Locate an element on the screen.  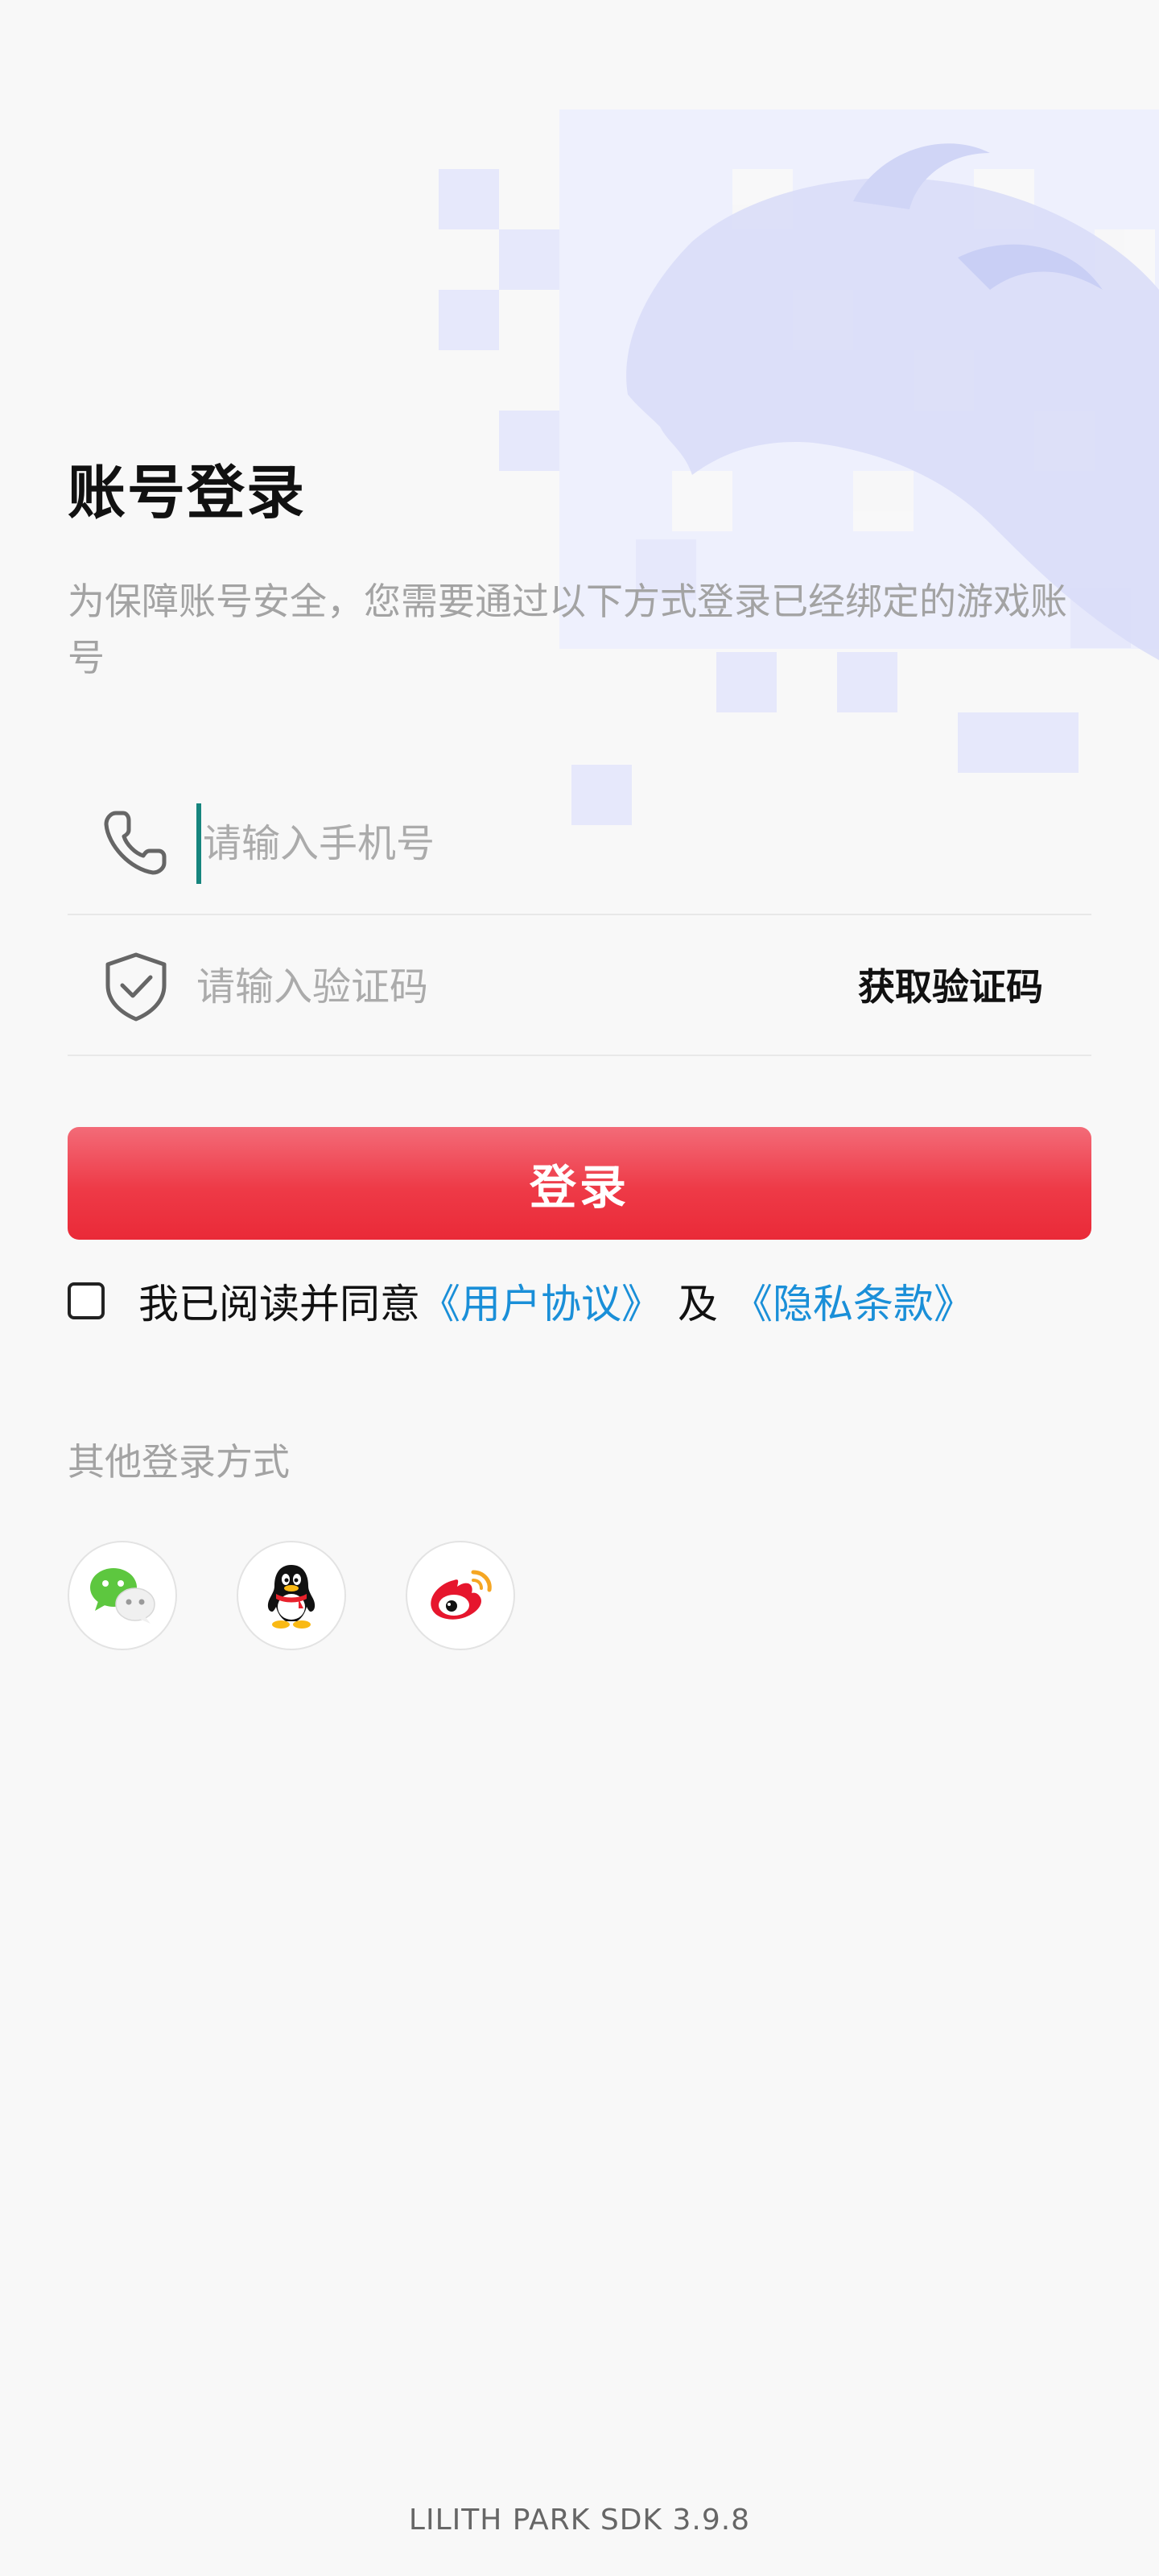
page-subtitle: 为保障账号安全，您需要通过以下方式登录已经绑定的游戏账号 is located at coordinates (567, 629).